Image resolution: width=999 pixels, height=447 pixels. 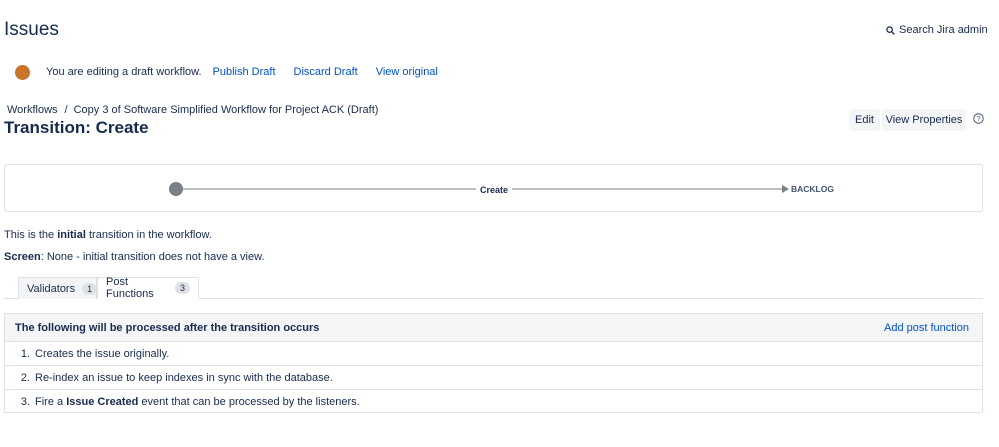 I want to click on tab-validators: Validators 1, so click(x=58, y=288).